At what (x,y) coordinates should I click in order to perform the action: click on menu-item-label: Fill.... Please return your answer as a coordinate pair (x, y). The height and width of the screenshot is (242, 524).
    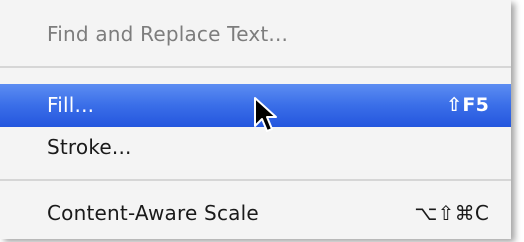
    Looking at the image, I should click on (71, 105).